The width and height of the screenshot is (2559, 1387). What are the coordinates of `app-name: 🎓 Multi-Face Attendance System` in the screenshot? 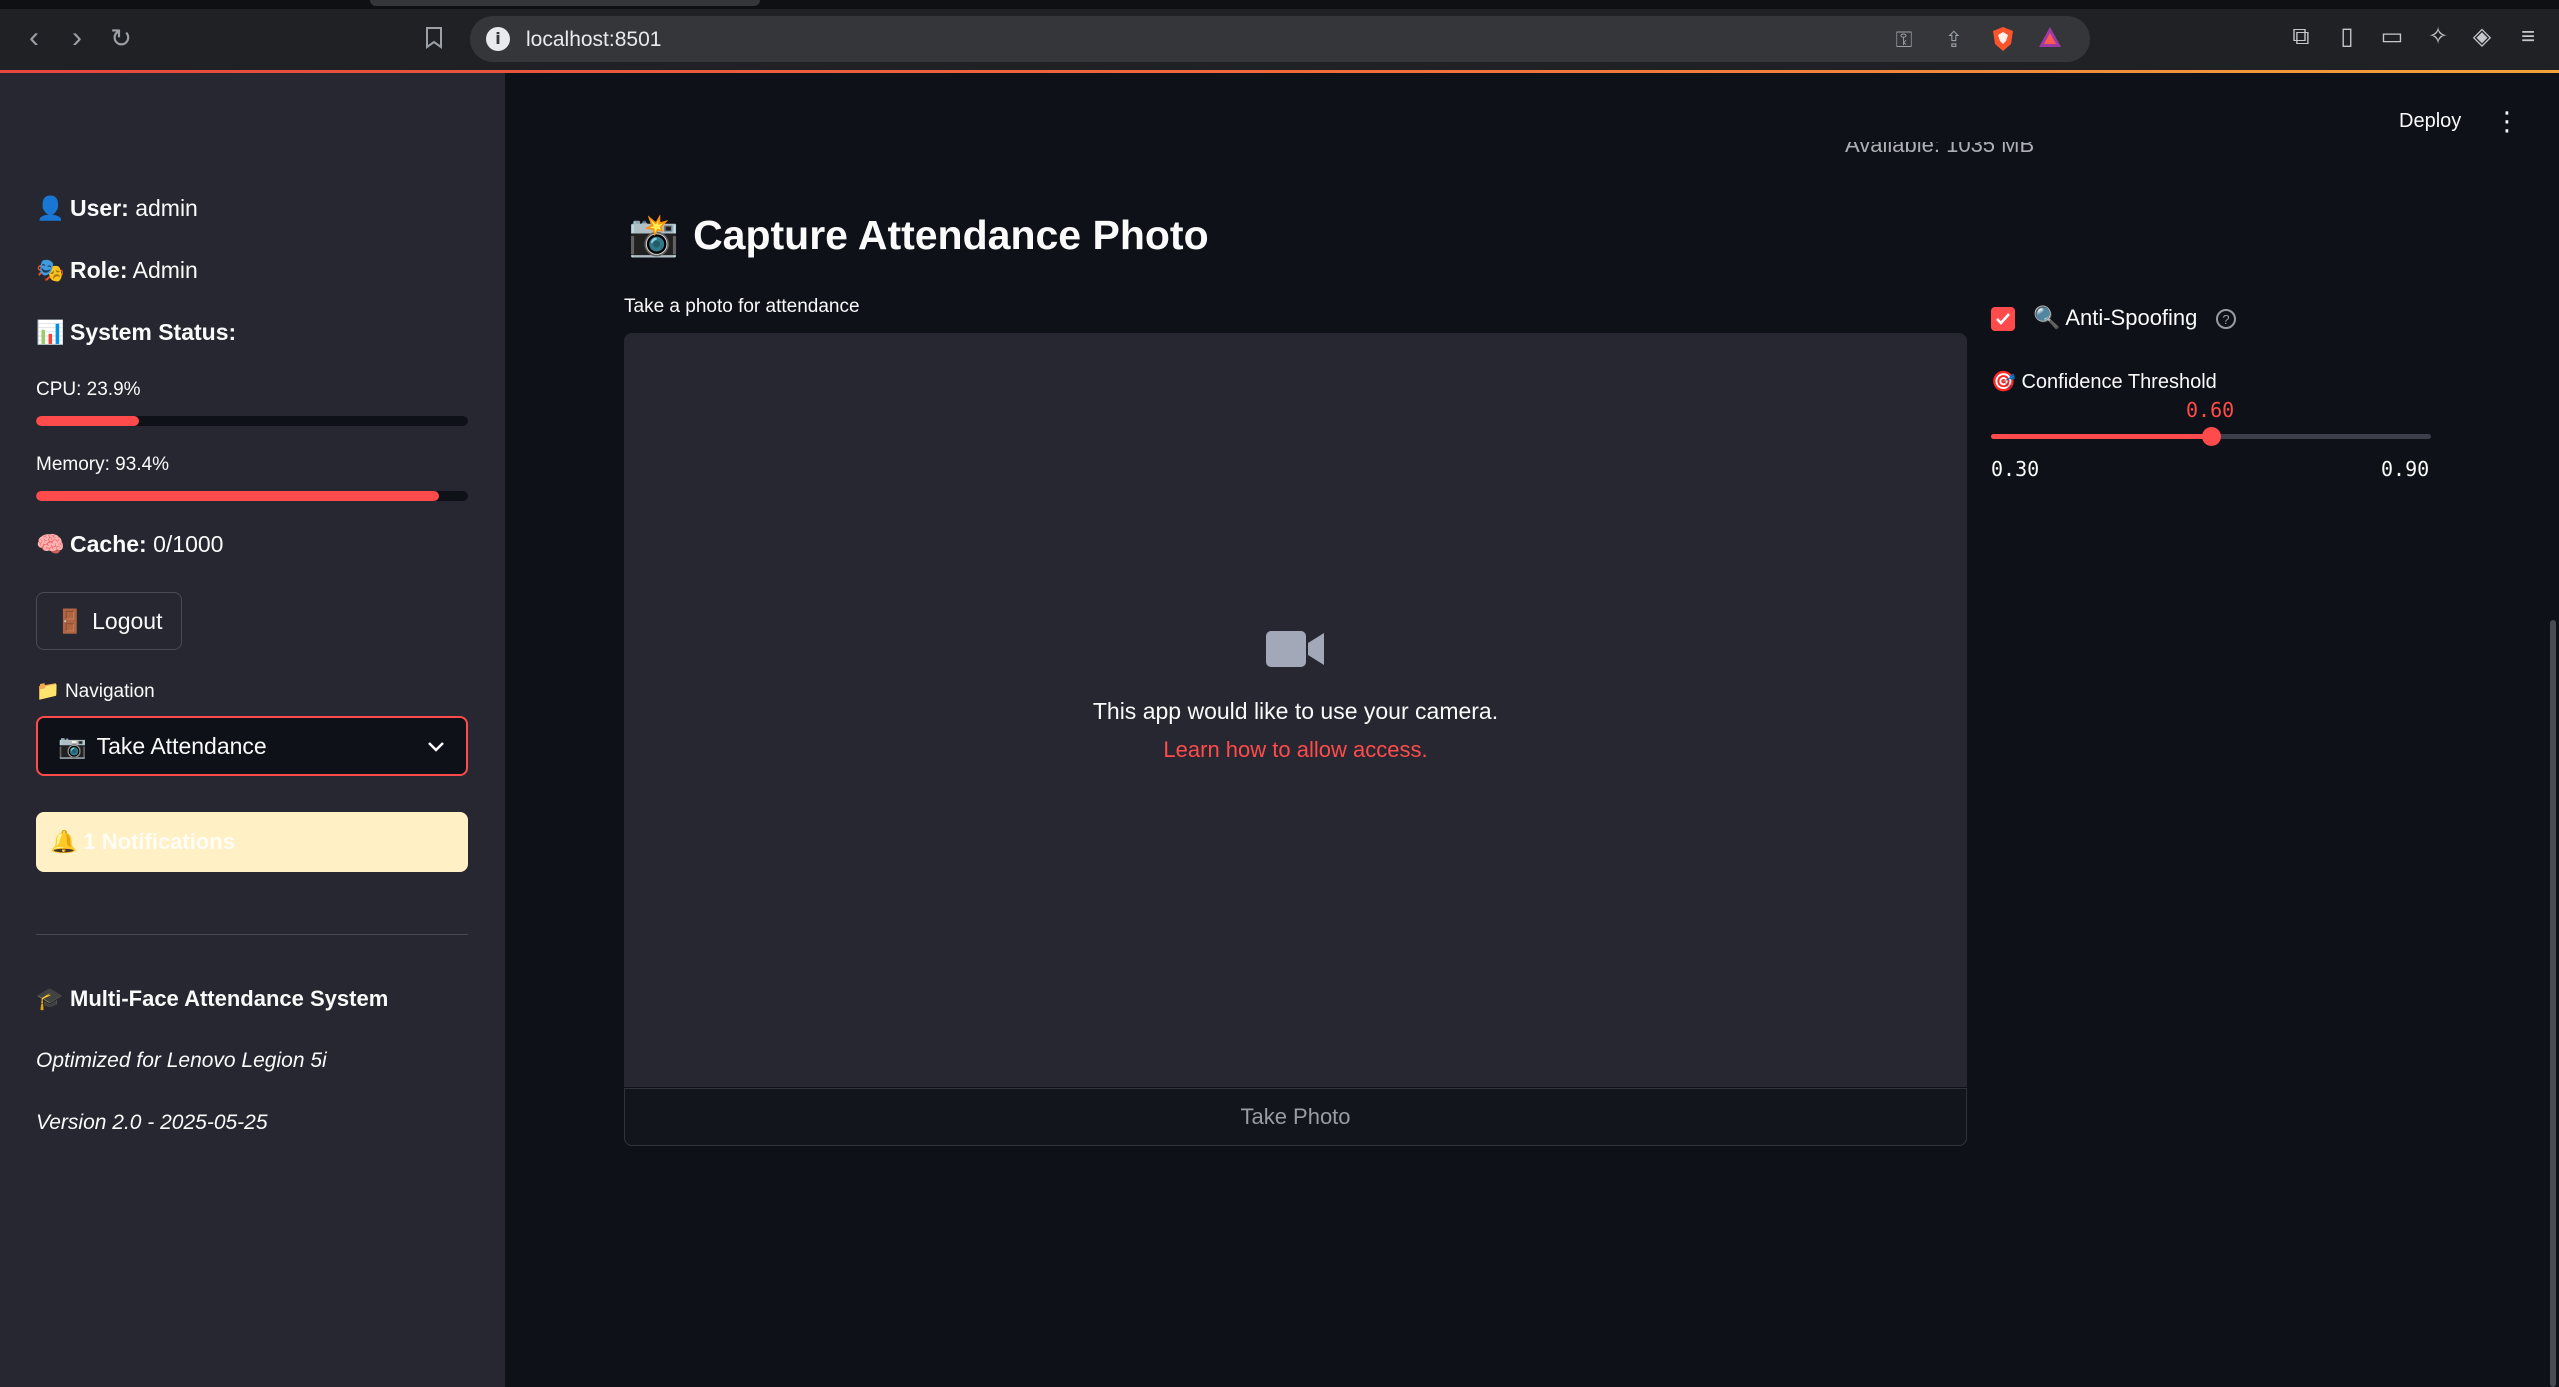 It's located at (212, 999).